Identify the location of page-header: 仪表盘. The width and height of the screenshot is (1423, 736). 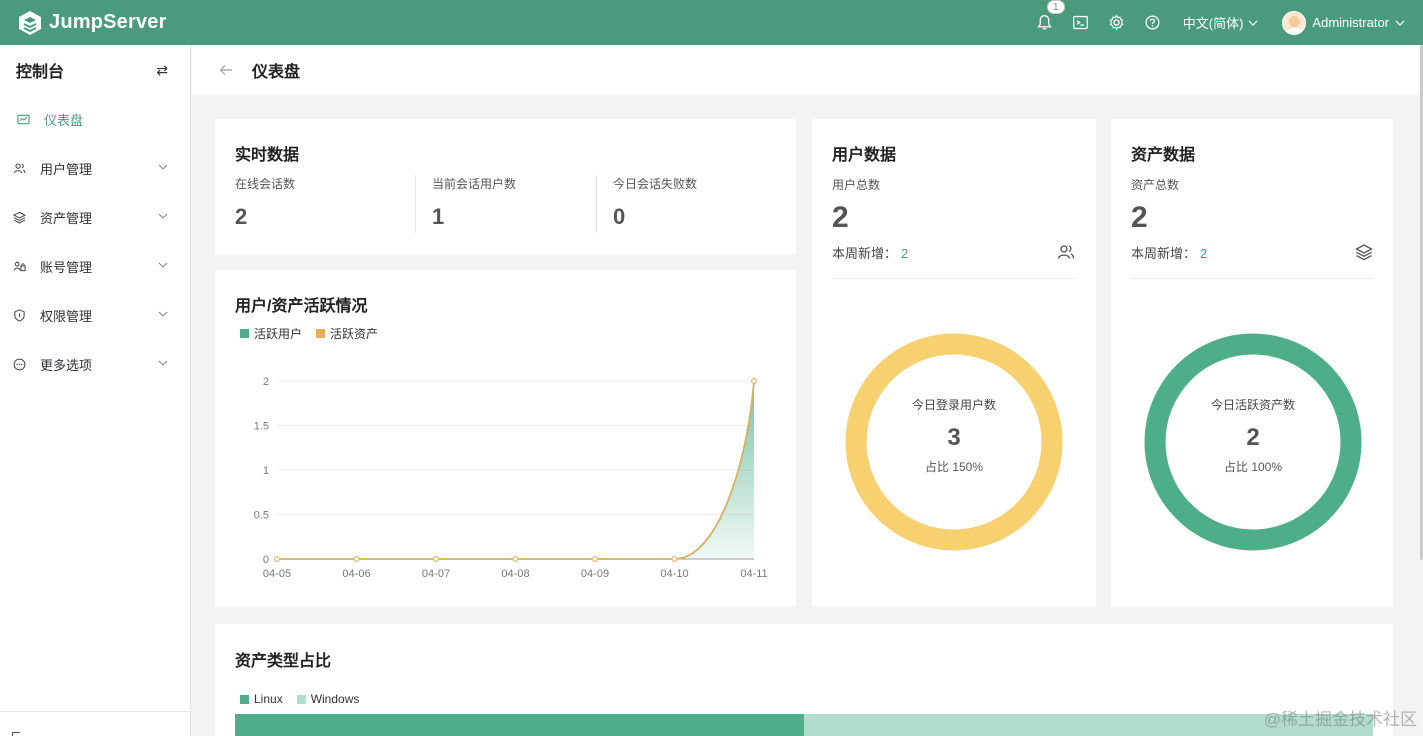
(806, 70).